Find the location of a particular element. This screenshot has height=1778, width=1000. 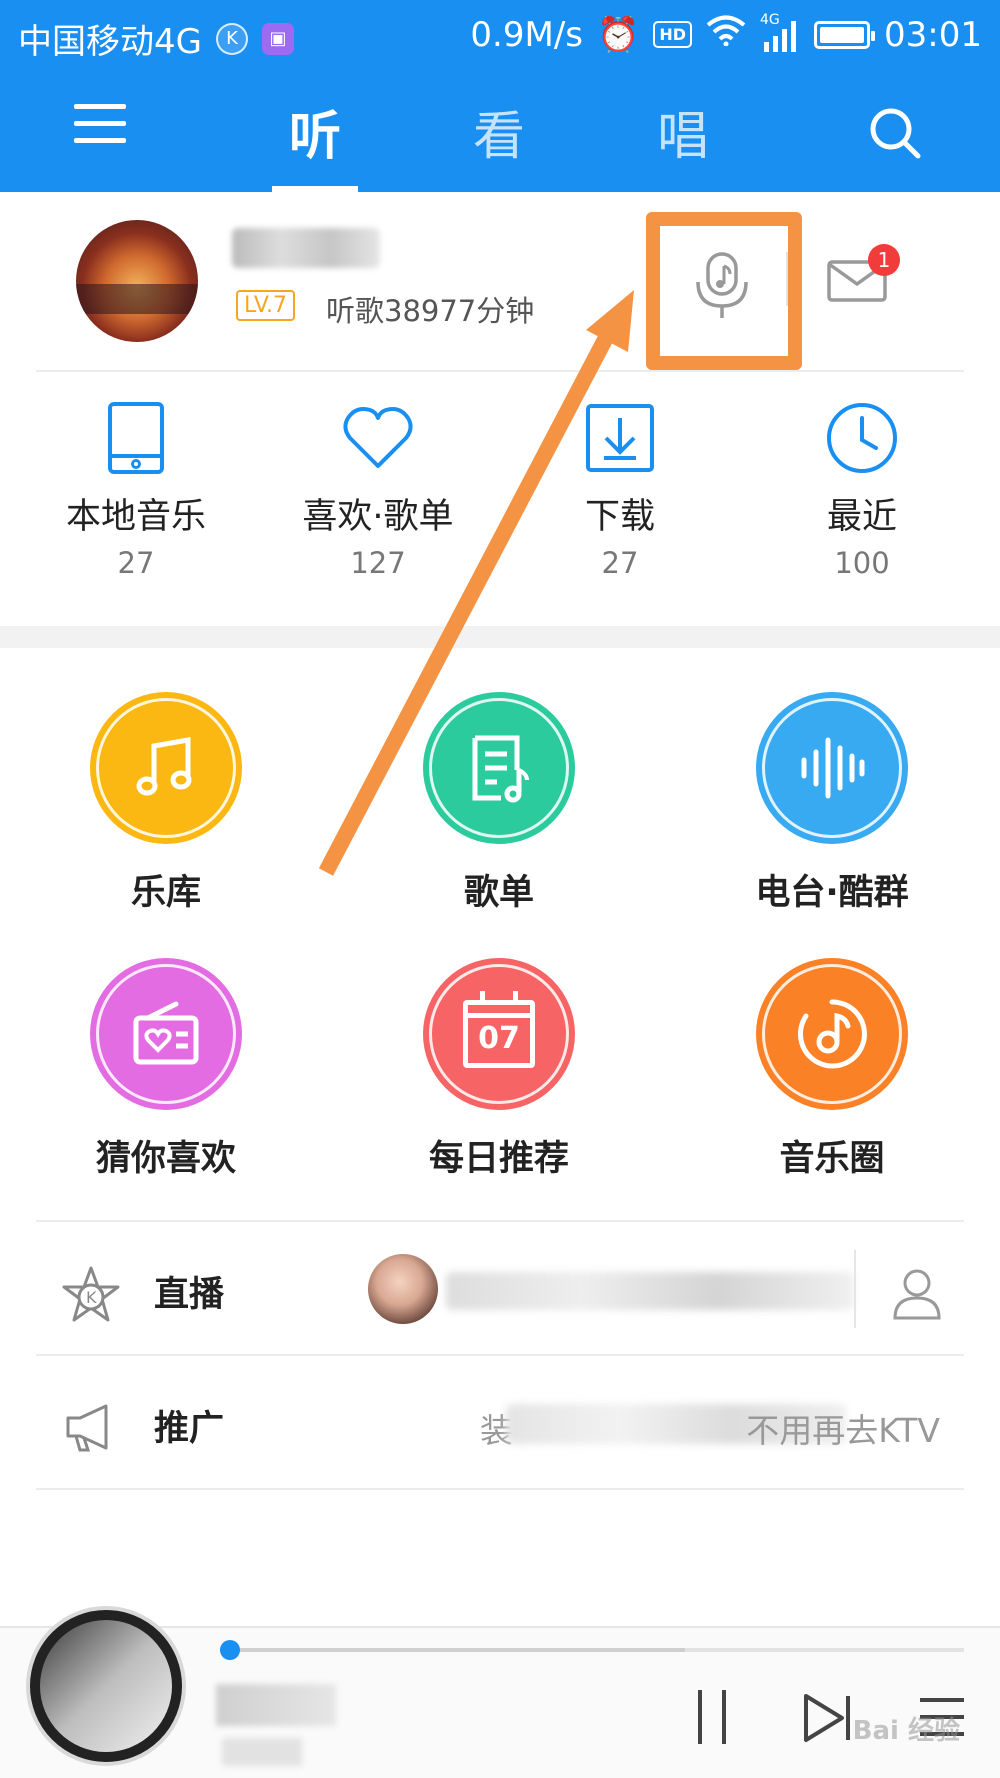

quick-download: 下载 27 is located at coordinates (620, 490).